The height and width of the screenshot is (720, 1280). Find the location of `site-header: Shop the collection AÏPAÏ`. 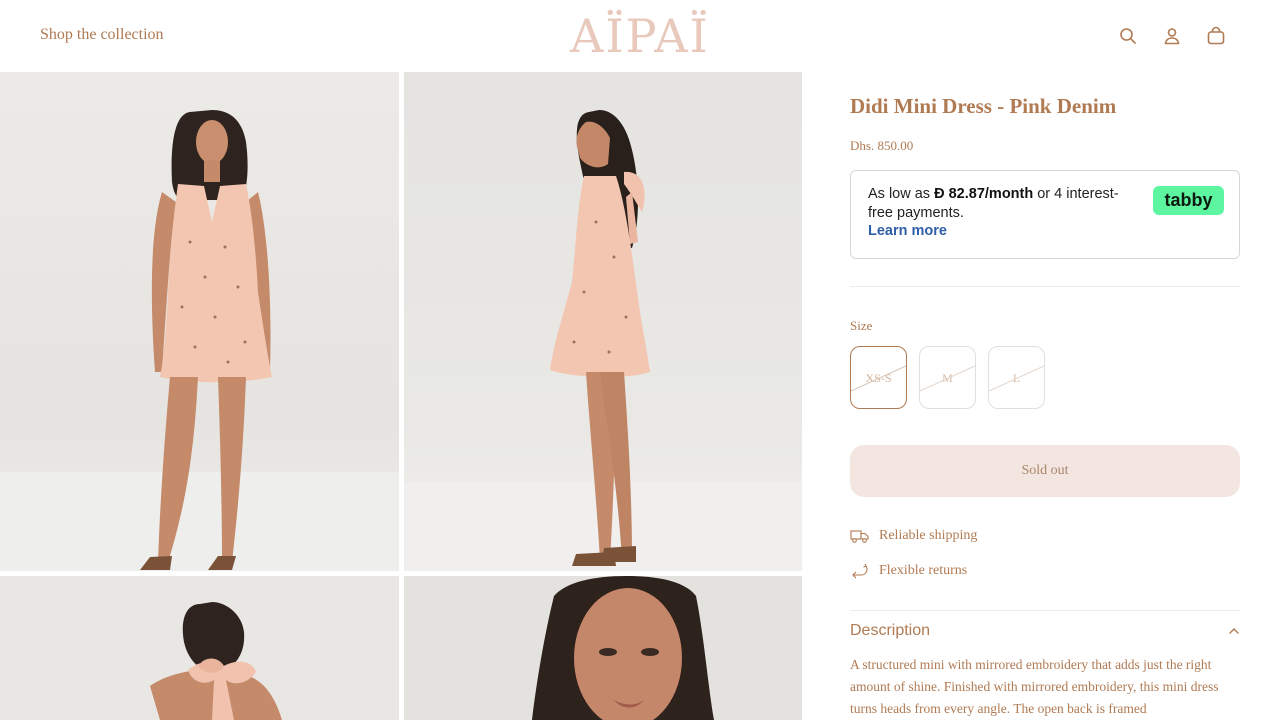

site-header: Shop the collection AÏPAÏ is located at coordinates (640, 36).